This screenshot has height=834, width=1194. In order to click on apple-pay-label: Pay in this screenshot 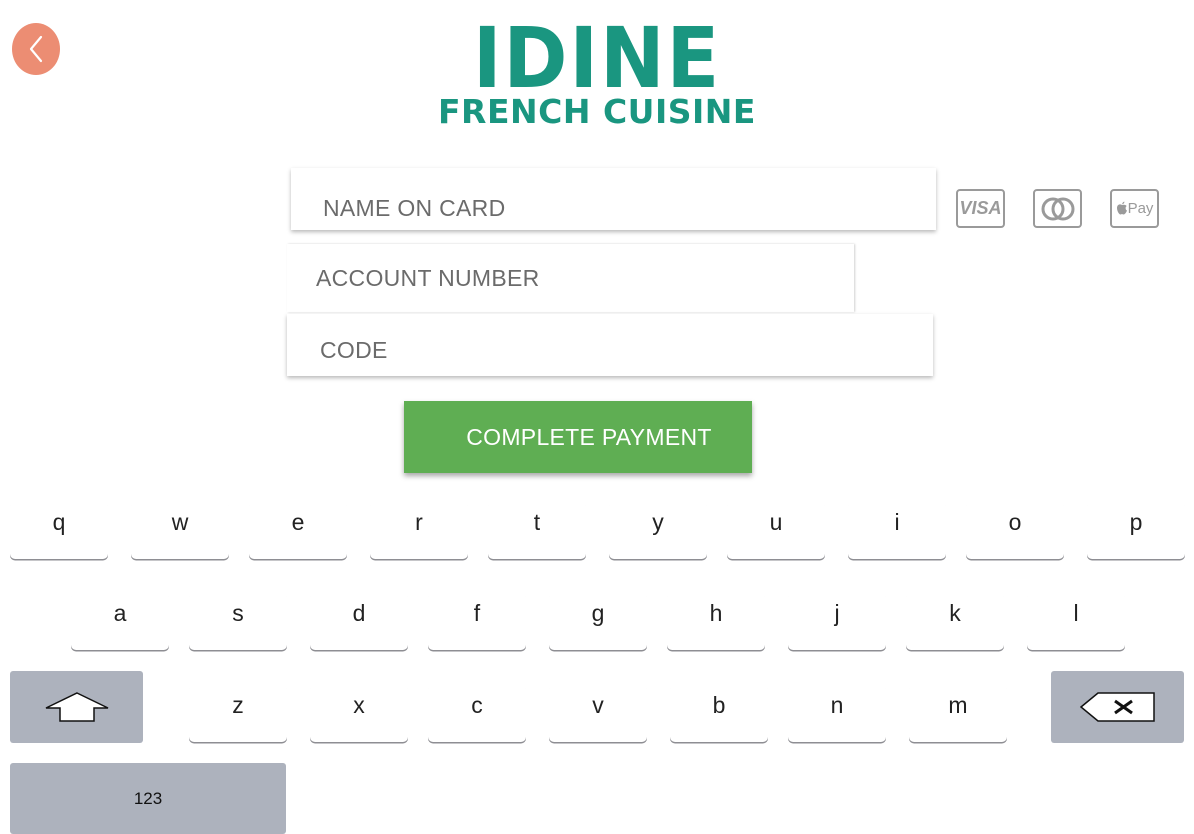, I will do `click(1140, 208)`.